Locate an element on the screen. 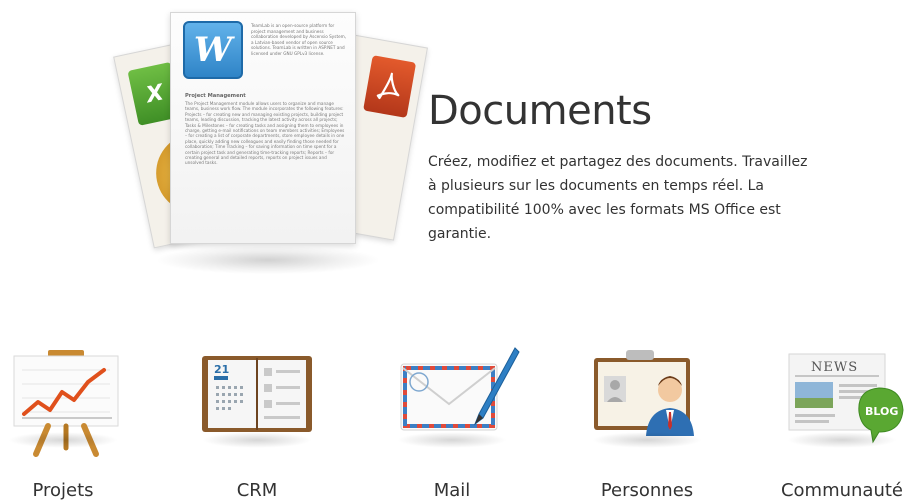 The width and height of the screenshot is (911, 501). feature-mail: Mail is located at coordinates (452, 420).